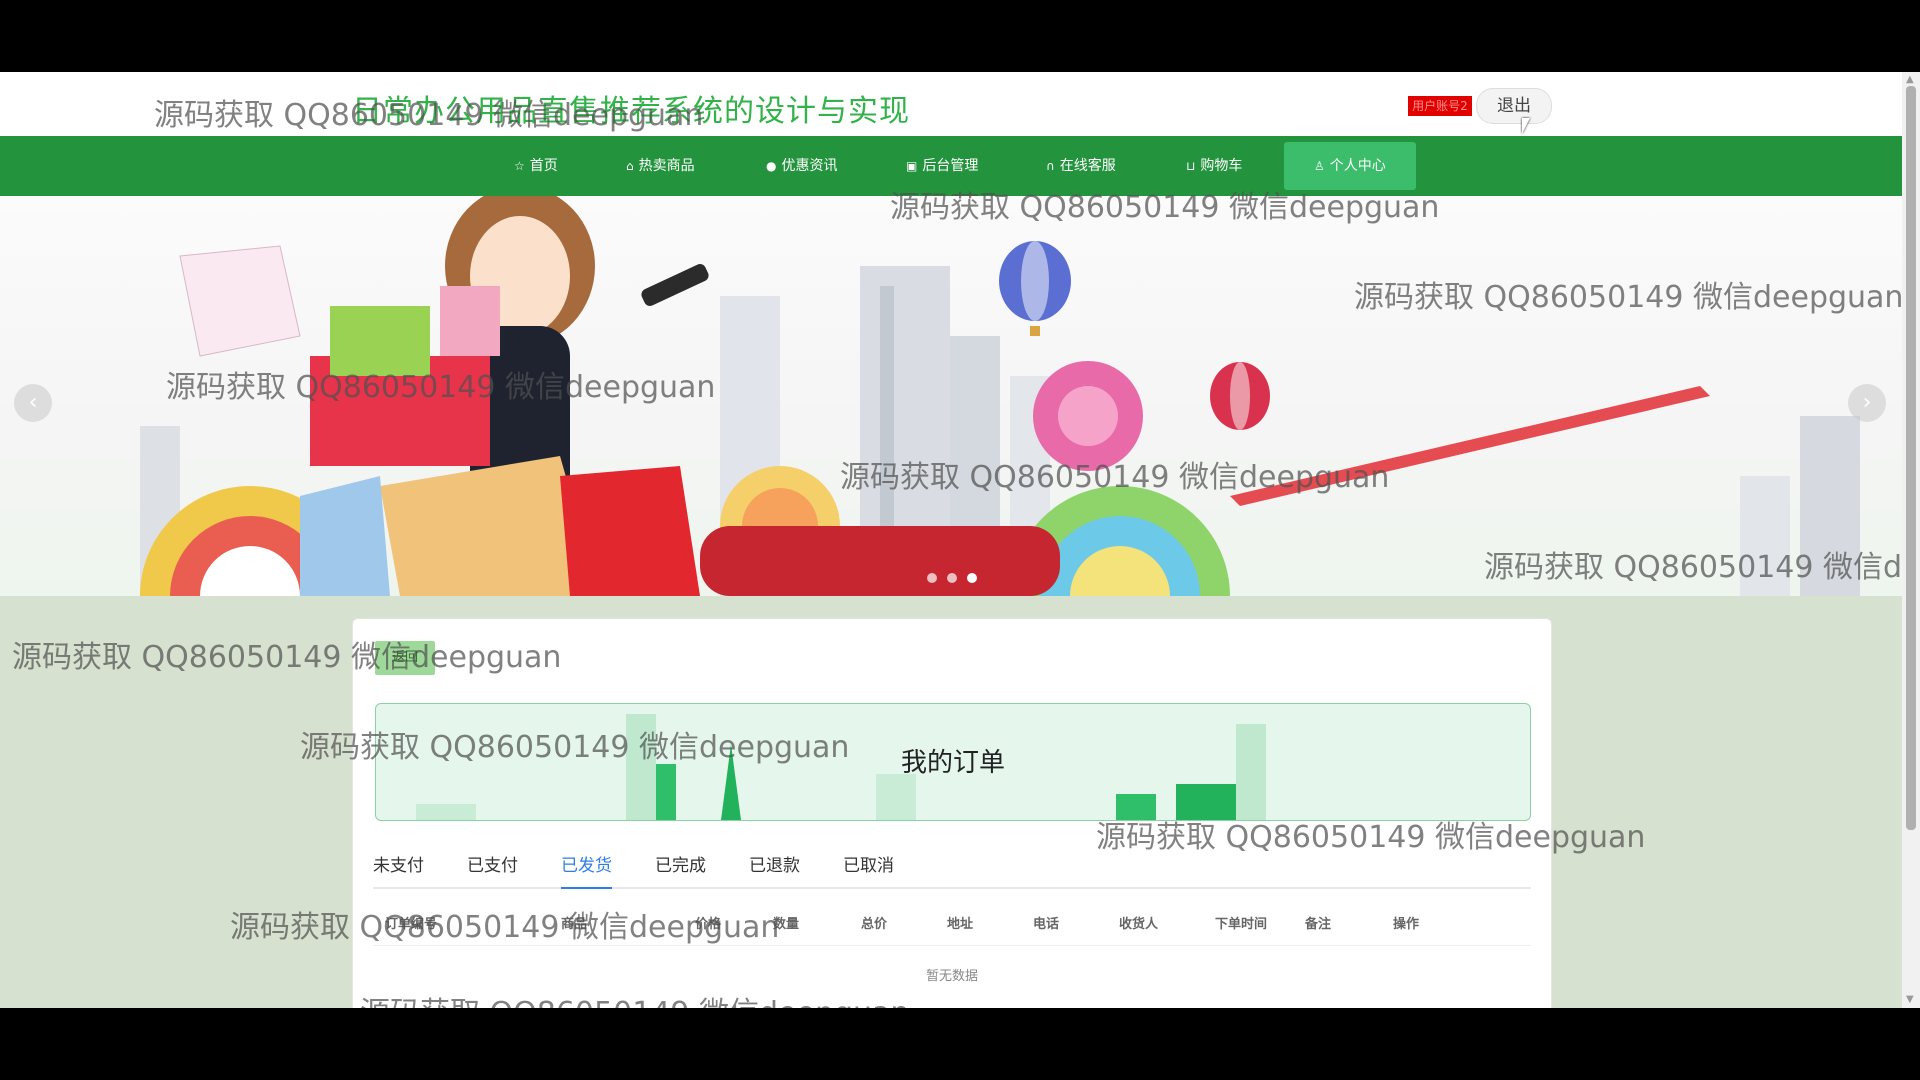  What do you see at coordinates (1406, 924) in the screenshot?
I see `column-header: 操作` at bounding box center [1406, 924].